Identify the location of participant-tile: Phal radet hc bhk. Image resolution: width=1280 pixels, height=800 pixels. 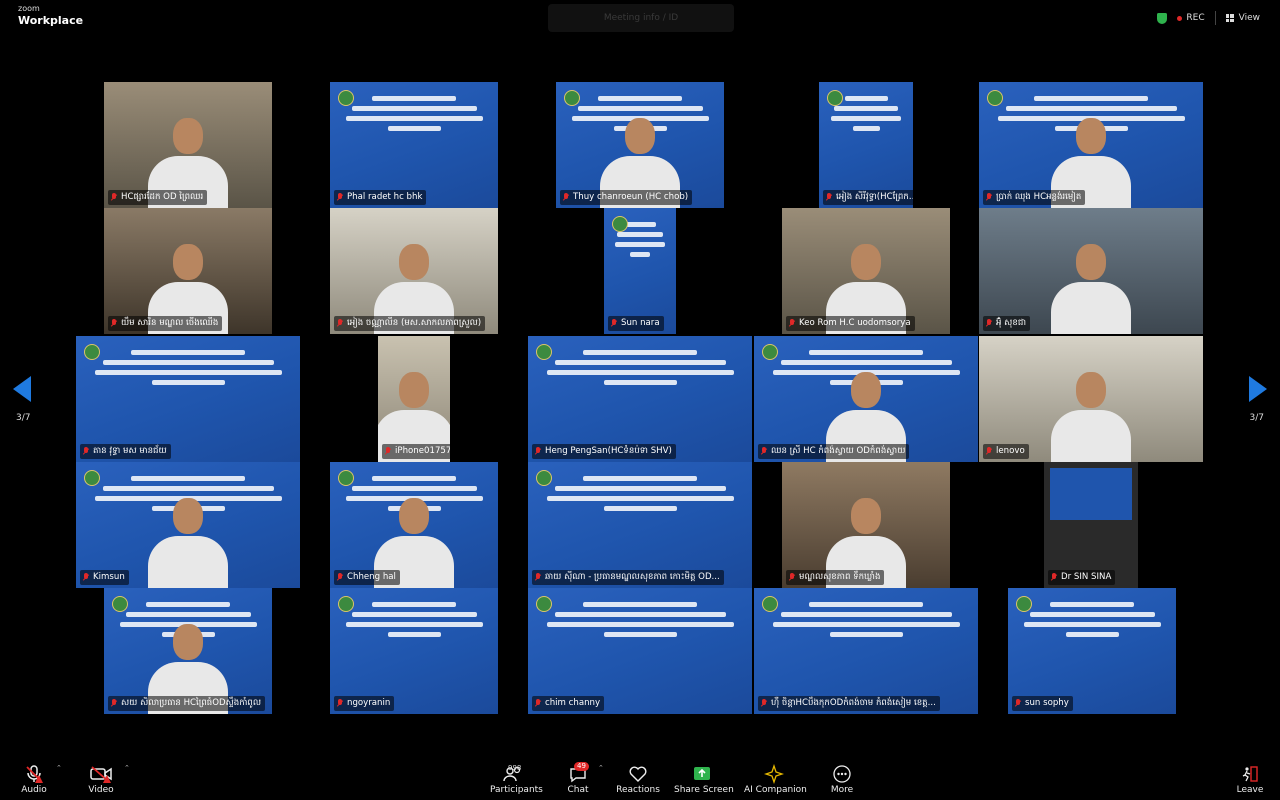
(414, 145).